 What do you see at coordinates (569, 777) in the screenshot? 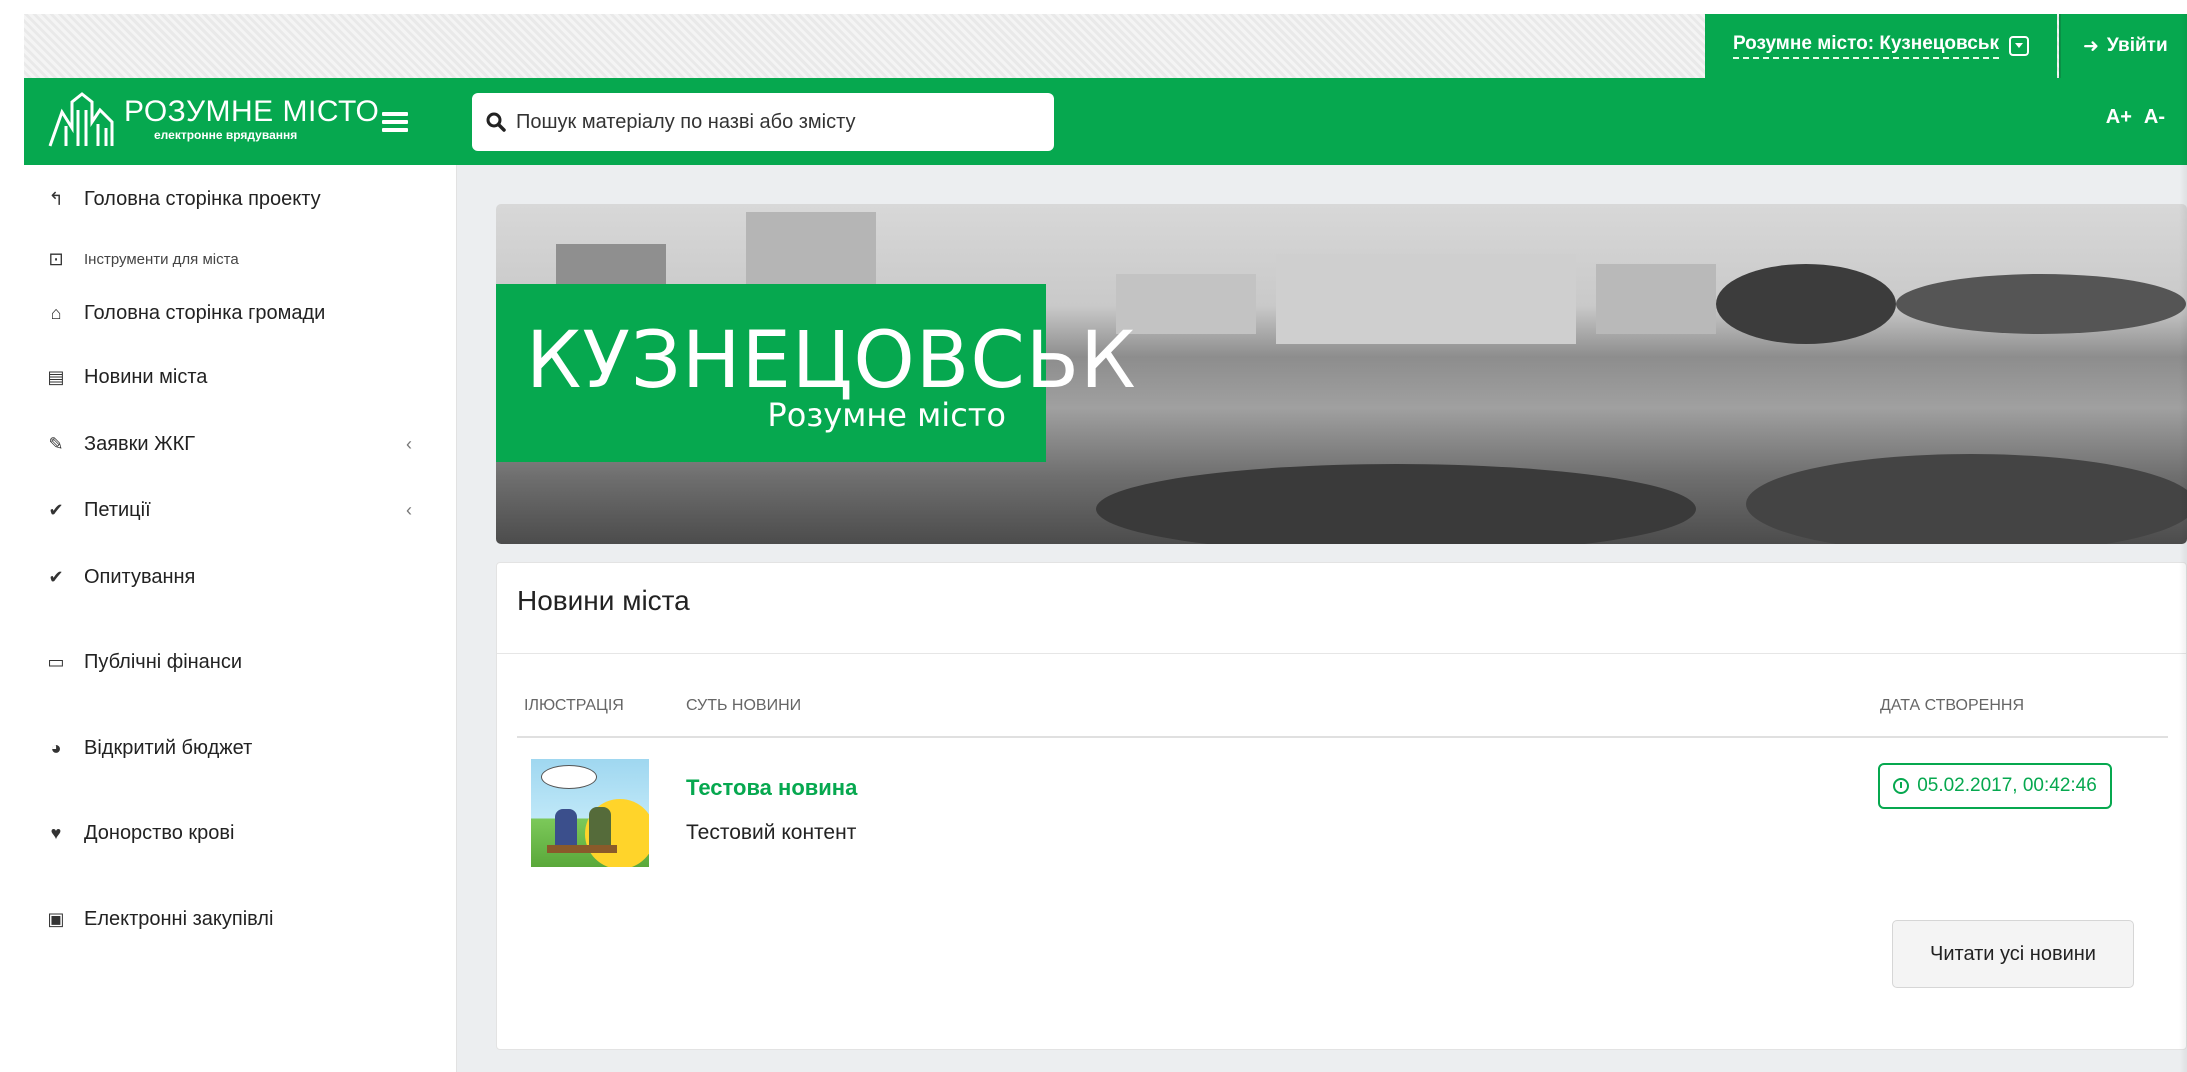
I see `thumbnail-speech-bubble` at bounding box center [569, 777].